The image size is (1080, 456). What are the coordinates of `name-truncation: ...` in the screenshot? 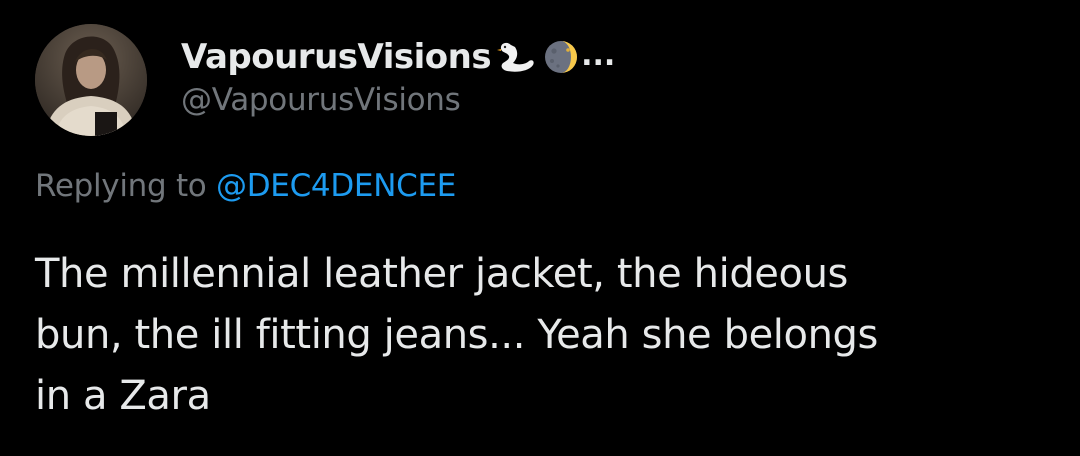 It's located at (598, 55).